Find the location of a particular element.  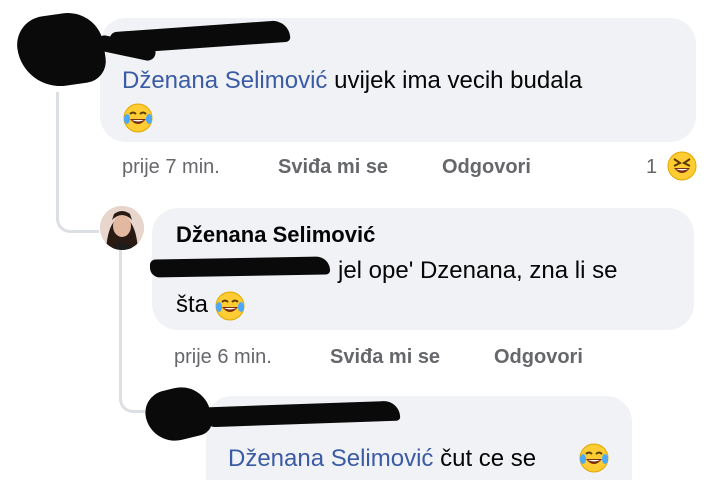

avatar is located at coordinates (122, 228).